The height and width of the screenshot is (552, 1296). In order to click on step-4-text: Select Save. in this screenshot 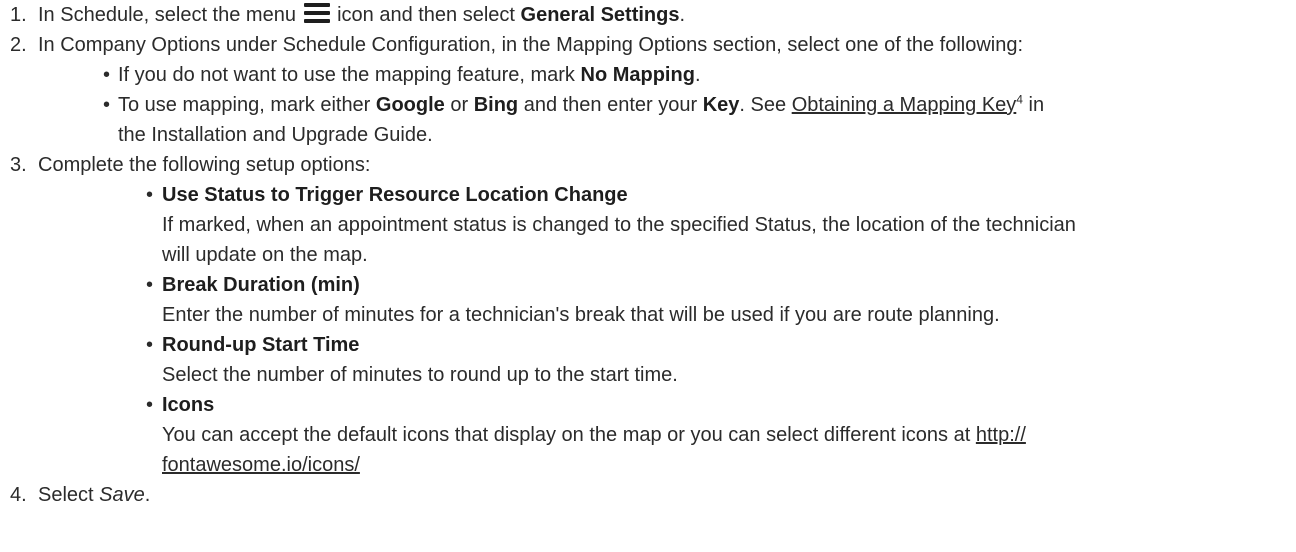, I will do `click(94, 495)`.